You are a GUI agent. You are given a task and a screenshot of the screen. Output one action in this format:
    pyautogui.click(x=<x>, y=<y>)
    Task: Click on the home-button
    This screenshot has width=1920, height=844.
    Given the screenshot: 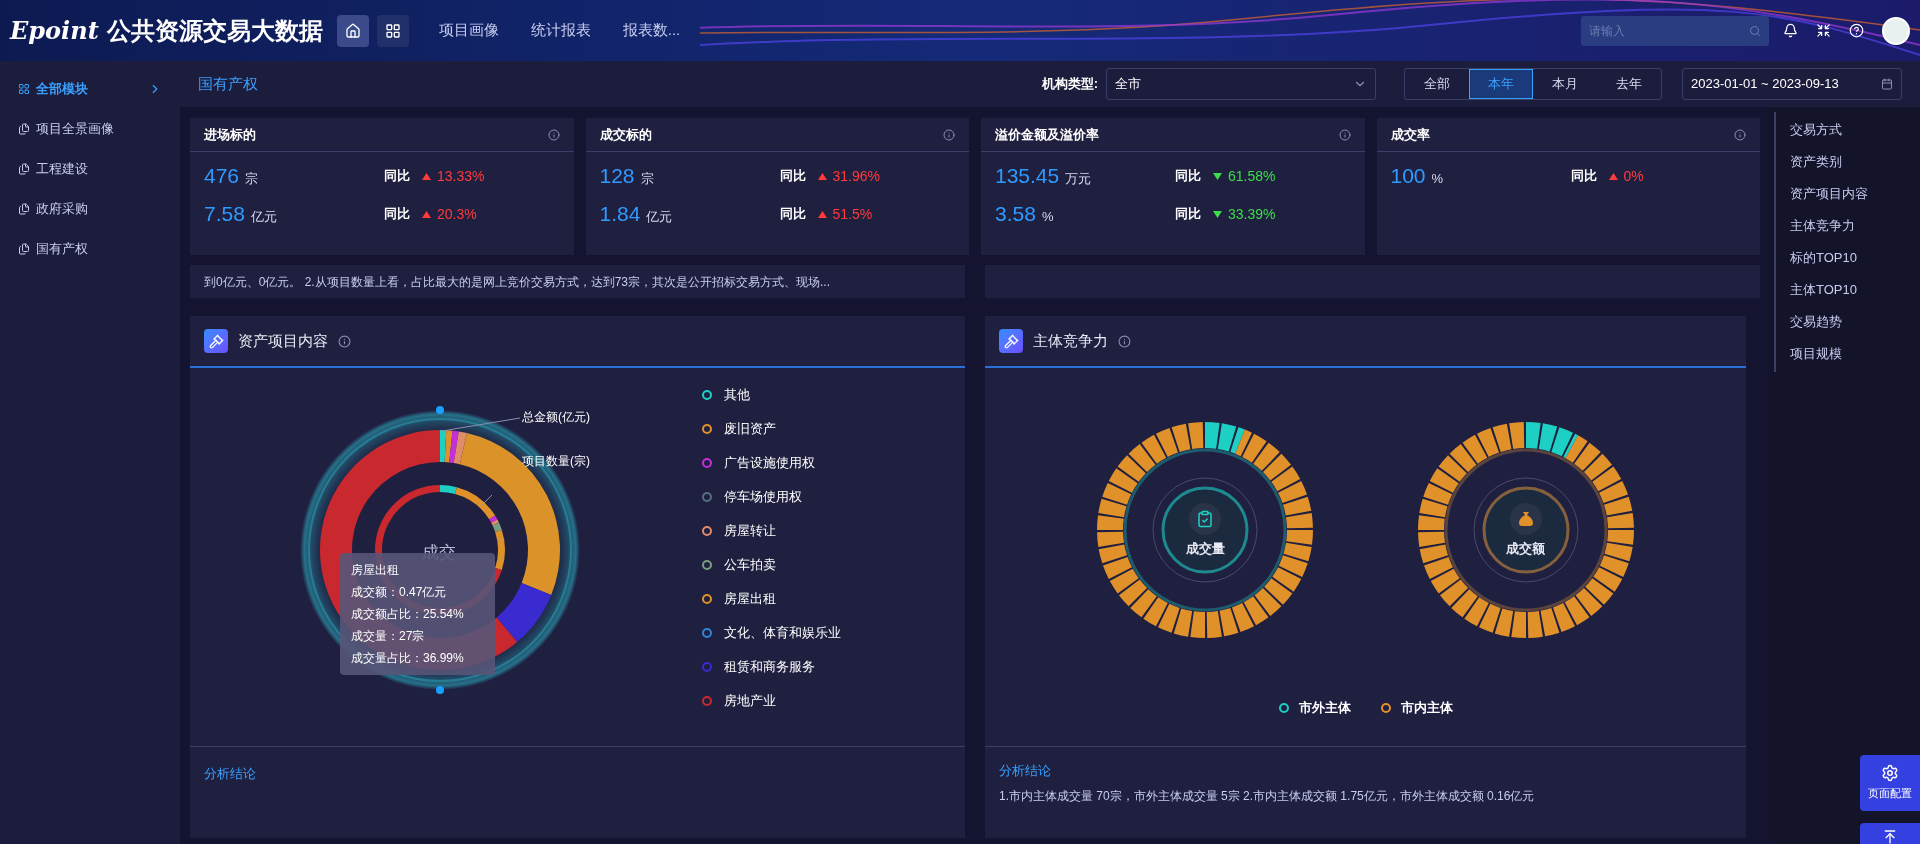 What is the action you would take?
    pyautogui.click(x=352, y=30)
    